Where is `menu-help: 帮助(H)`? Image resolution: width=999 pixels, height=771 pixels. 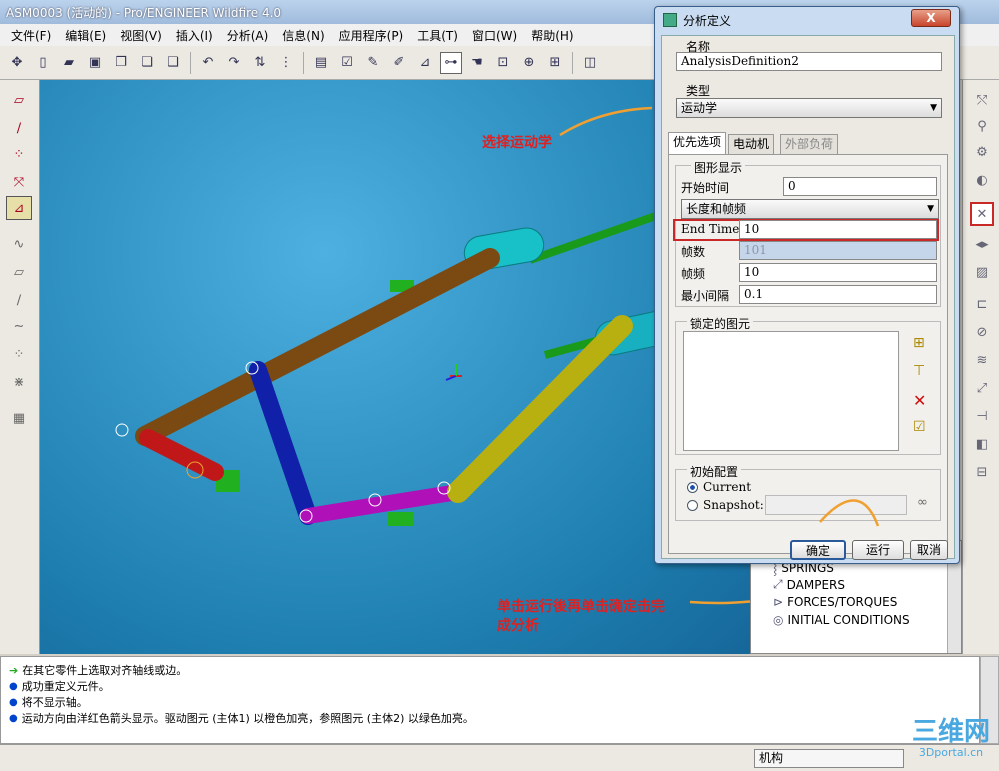
menu-help: 帮助(H) is located at coordinates (552, 35).